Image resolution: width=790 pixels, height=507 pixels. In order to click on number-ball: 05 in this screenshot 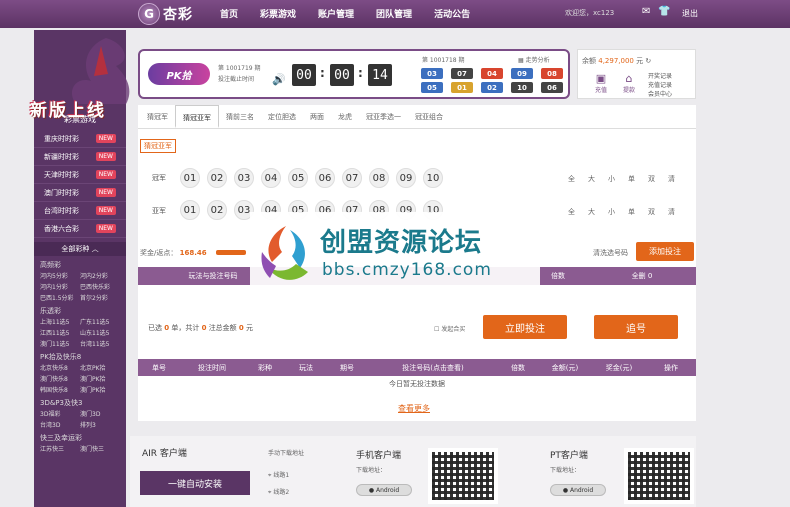, I will do `click(298, 178)`.